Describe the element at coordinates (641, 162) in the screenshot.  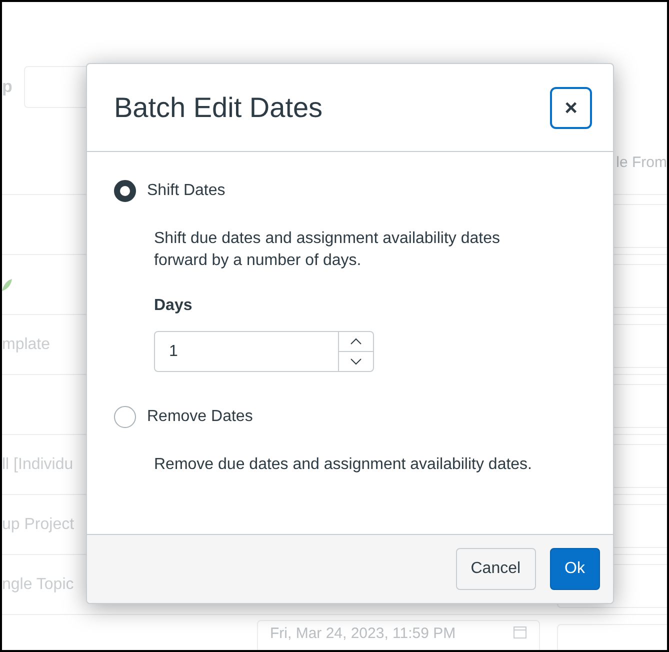
I see `column-header: le From` at that location.